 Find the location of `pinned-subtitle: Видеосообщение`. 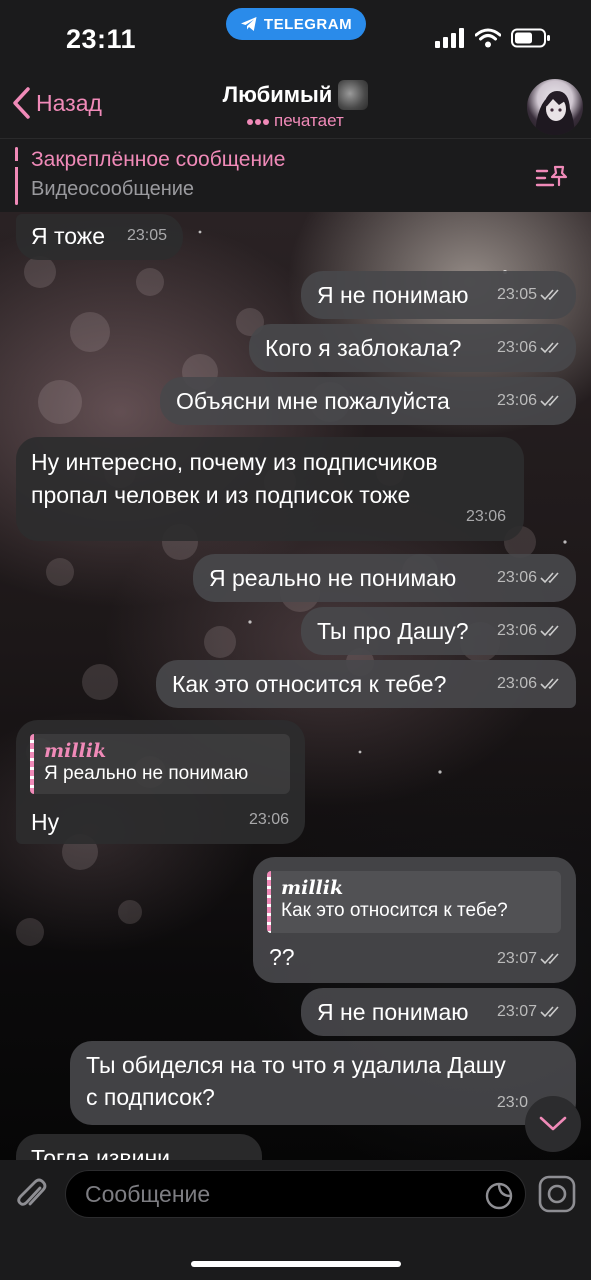

pinned-subtitle: Видеосообщение is located at coordinates (113, 189).